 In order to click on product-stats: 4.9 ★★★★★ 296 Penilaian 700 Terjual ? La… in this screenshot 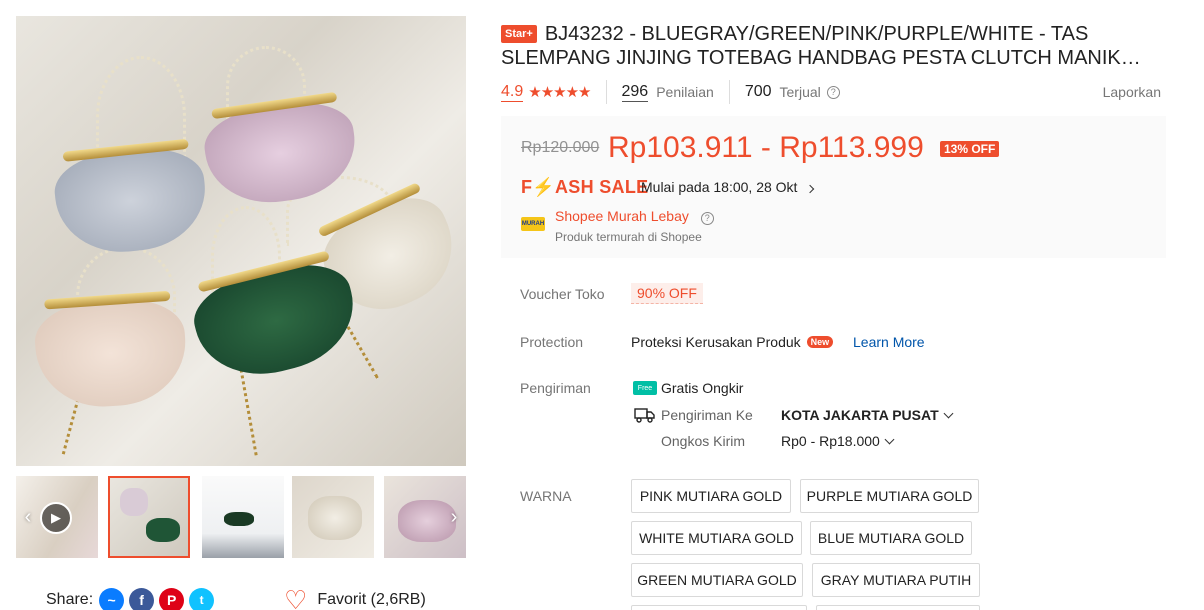, I will do `click(831, 92)`.